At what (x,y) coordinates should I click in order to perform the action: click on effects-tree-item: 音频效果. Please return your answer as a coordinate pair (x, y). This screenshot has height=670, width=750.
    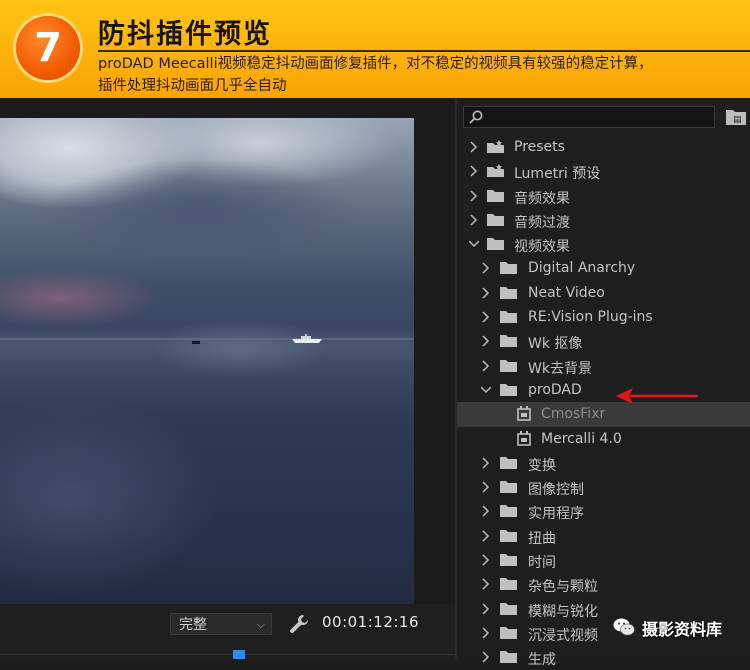
    Looking at the image, I should click on (603, 196).